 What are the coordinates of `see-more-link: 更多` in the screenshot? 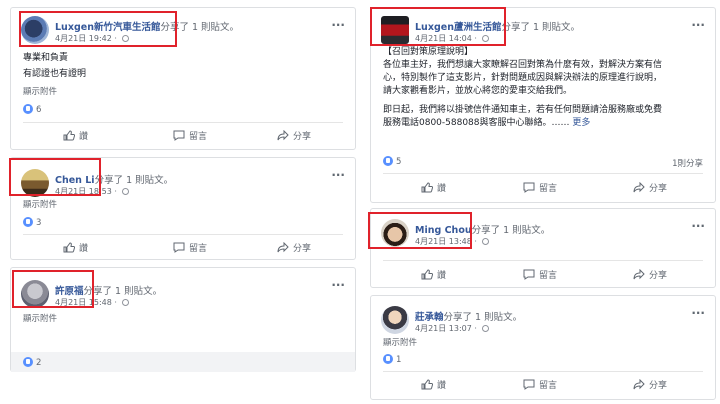 It's located at (581, 123).